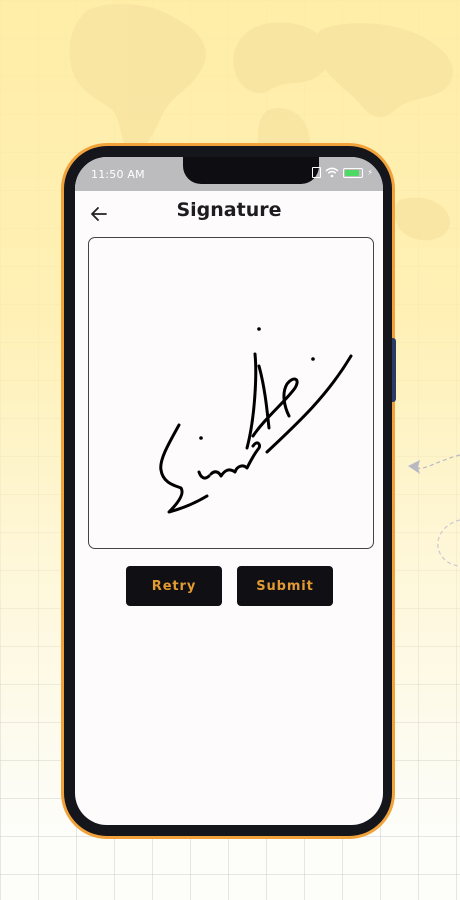 Image resolution: width=460 pixels, height=900 pixels. I want to click on app-header: Signature, so click(229, 213).